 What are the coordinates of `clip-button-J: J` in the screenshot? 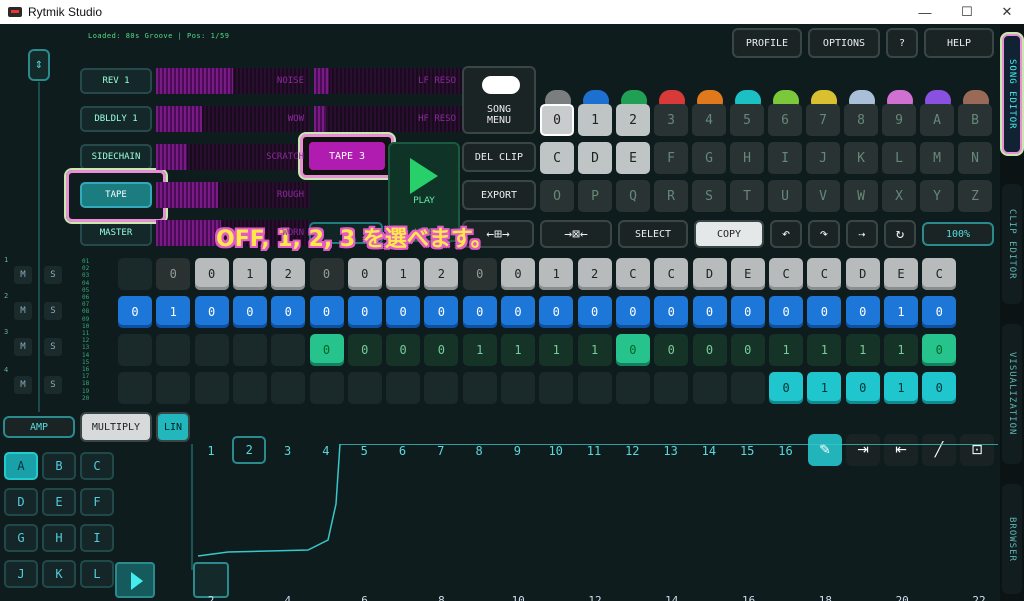 It's located at (21, 574).